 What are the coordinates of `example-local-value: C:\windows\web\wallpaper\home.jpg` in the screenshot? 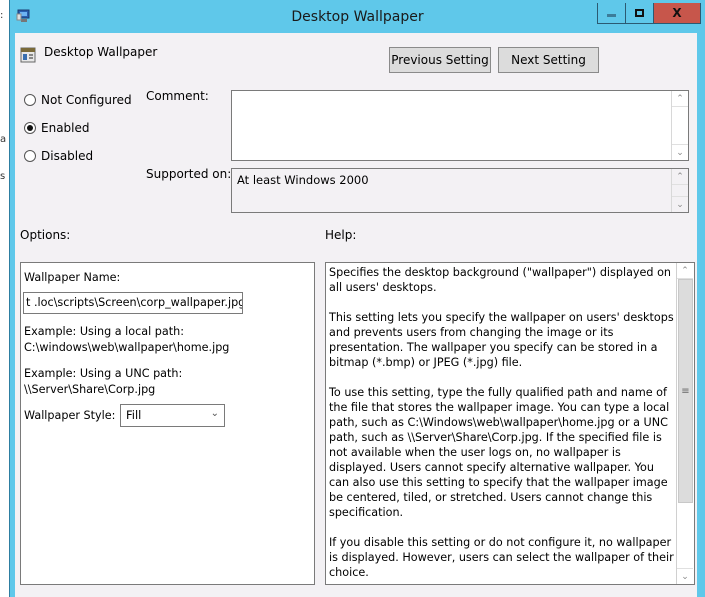 It's located at (127, 347).